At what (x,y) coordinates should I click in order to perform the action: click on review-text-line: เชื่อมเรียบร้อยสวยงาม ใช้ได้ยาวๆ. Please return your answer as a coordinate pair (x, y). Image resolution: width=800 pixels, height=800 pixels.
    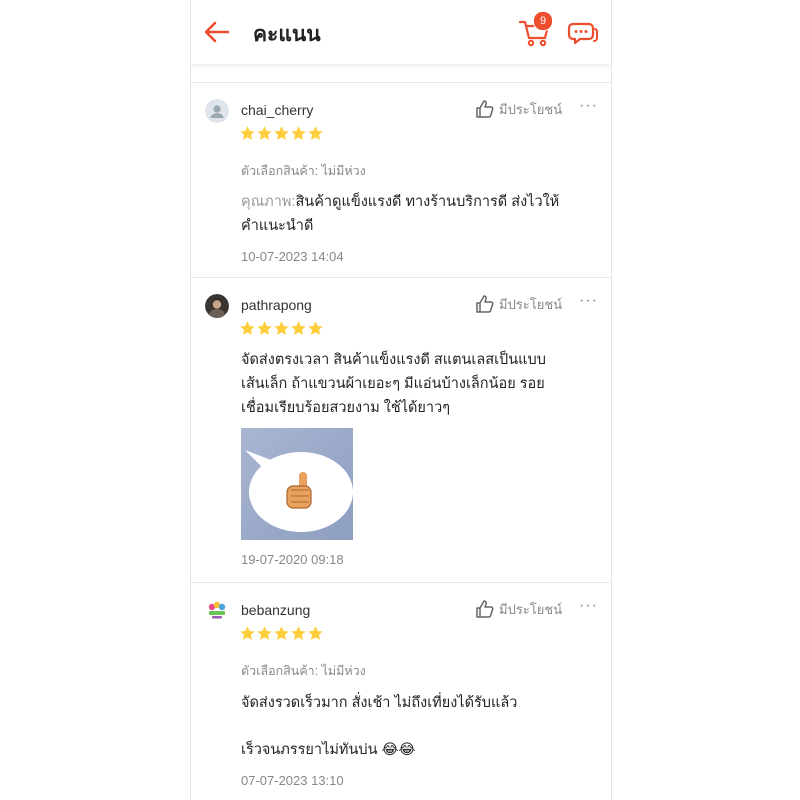
    Looking at the image, I should click on (345, 408).